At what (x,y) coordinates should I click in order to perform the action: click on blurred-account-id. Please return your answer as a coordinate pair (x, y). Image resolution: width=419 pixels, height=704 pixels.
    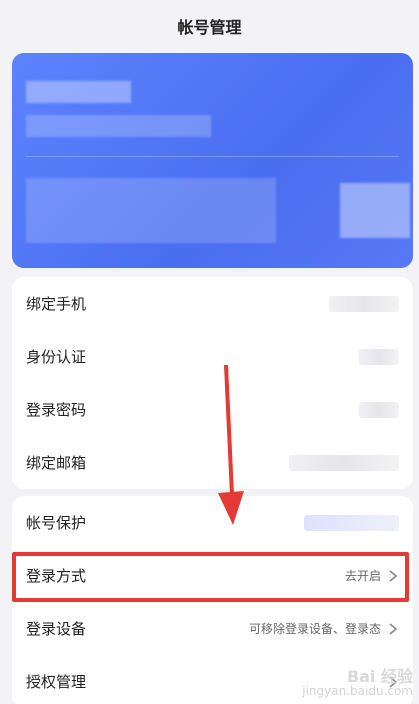
    Looking at the image, I should click on (118, 126).